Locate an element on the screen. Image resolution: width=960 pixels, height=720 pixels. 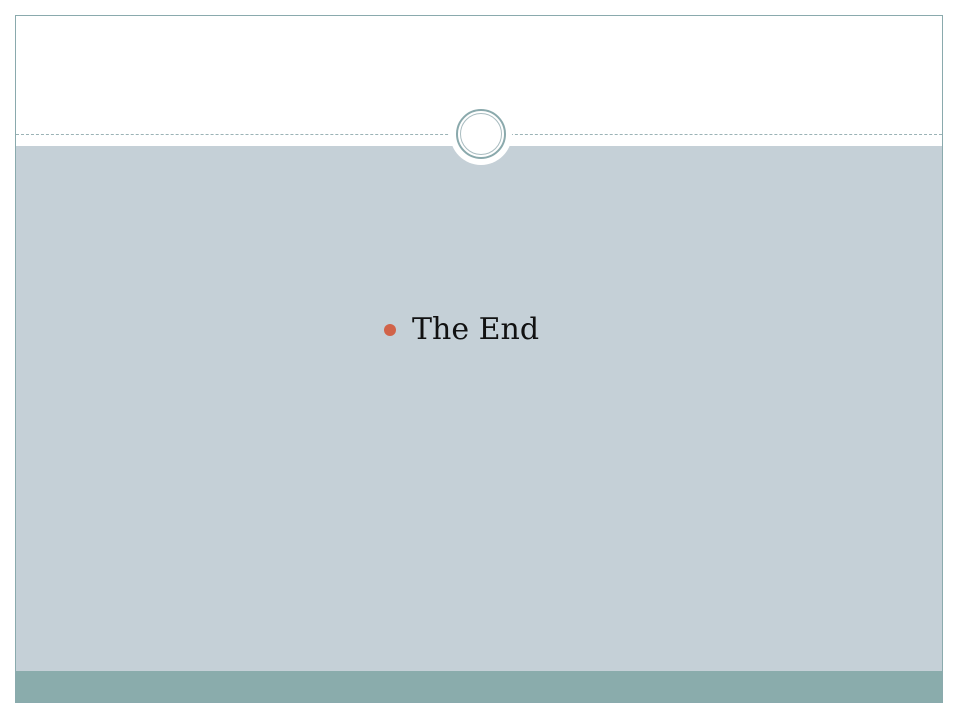
bullet-item: The End is located at coordinates (461, 329).